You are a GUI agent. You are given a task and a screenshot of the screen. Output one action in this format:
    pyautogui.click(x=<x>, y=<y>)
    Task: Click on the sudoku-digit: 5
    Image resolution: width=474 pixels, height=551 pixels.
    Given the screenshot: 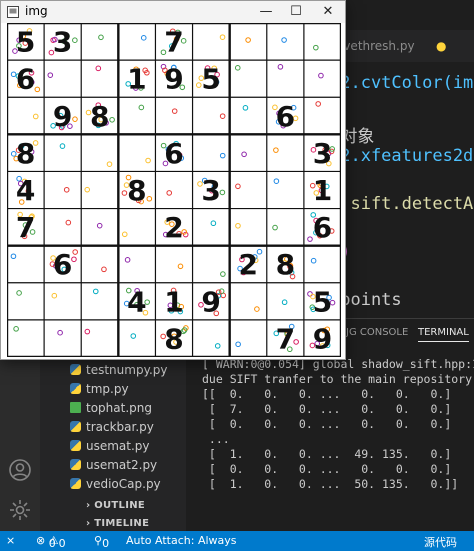 What is the action you would take?
    pyautogui.click(x=210, y=79)
    